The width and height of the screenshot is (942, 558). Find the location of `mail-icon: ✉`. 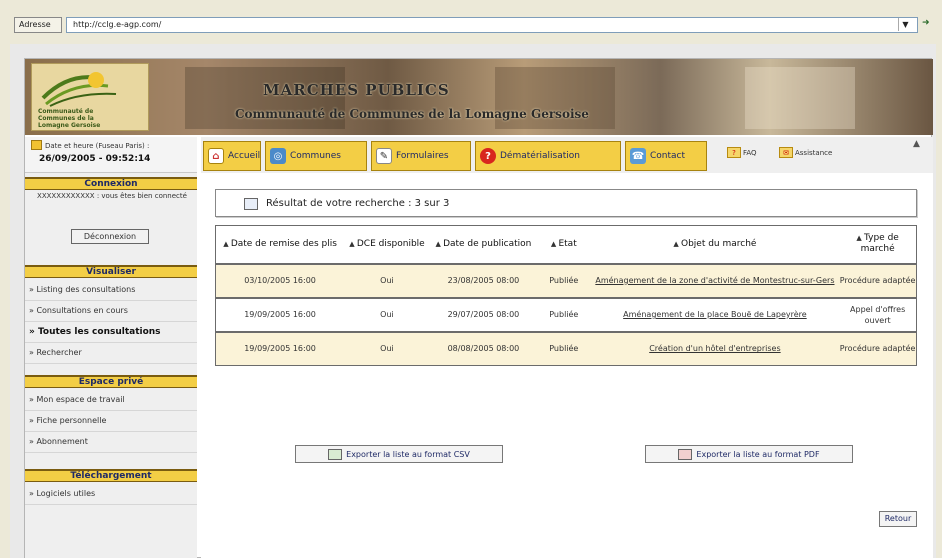

mail-icon: ✉ is located at coordinates (786, 152).